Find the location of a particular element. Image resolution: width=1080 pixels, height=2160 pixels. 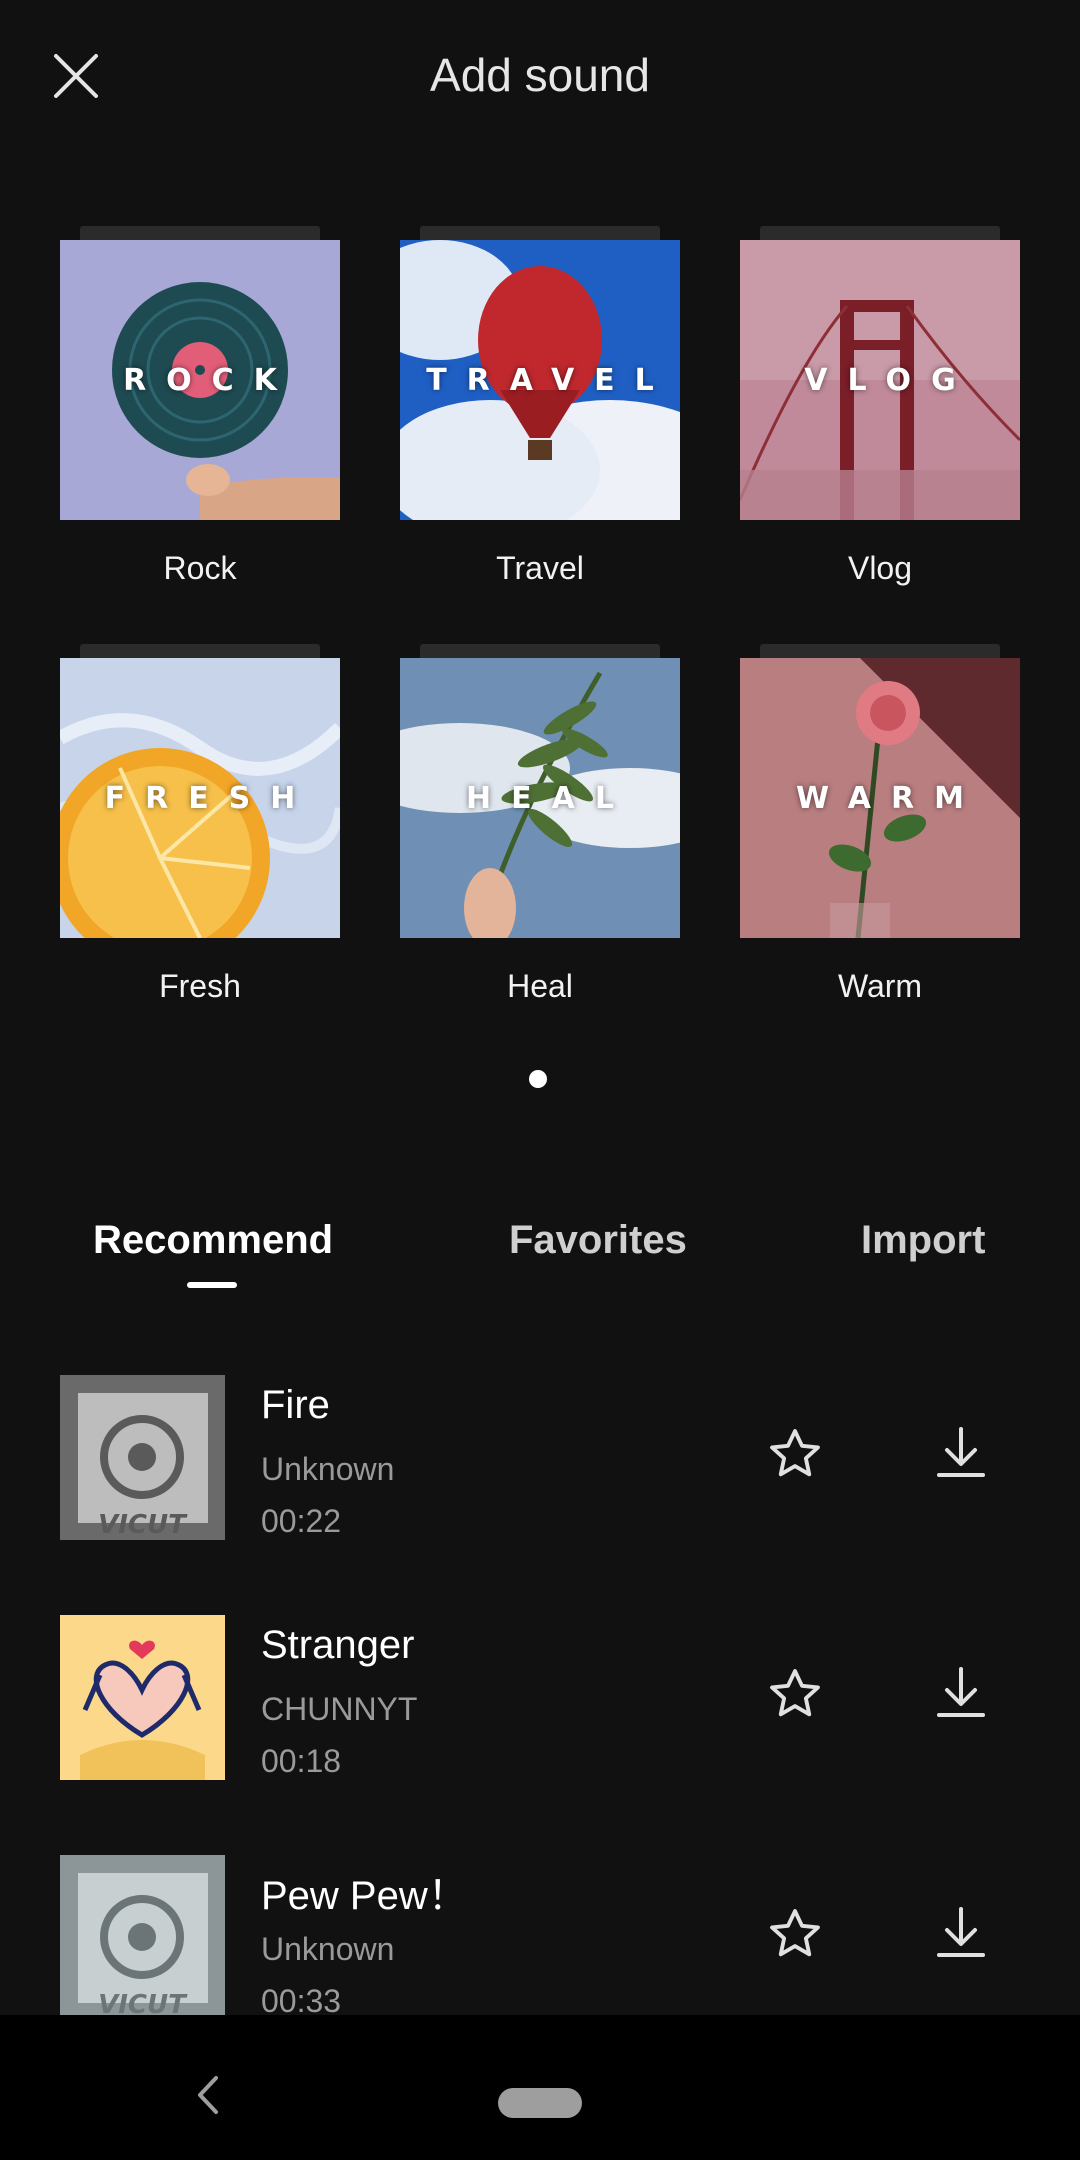

back-chevron-icon is located at coordinates (208, 2095).